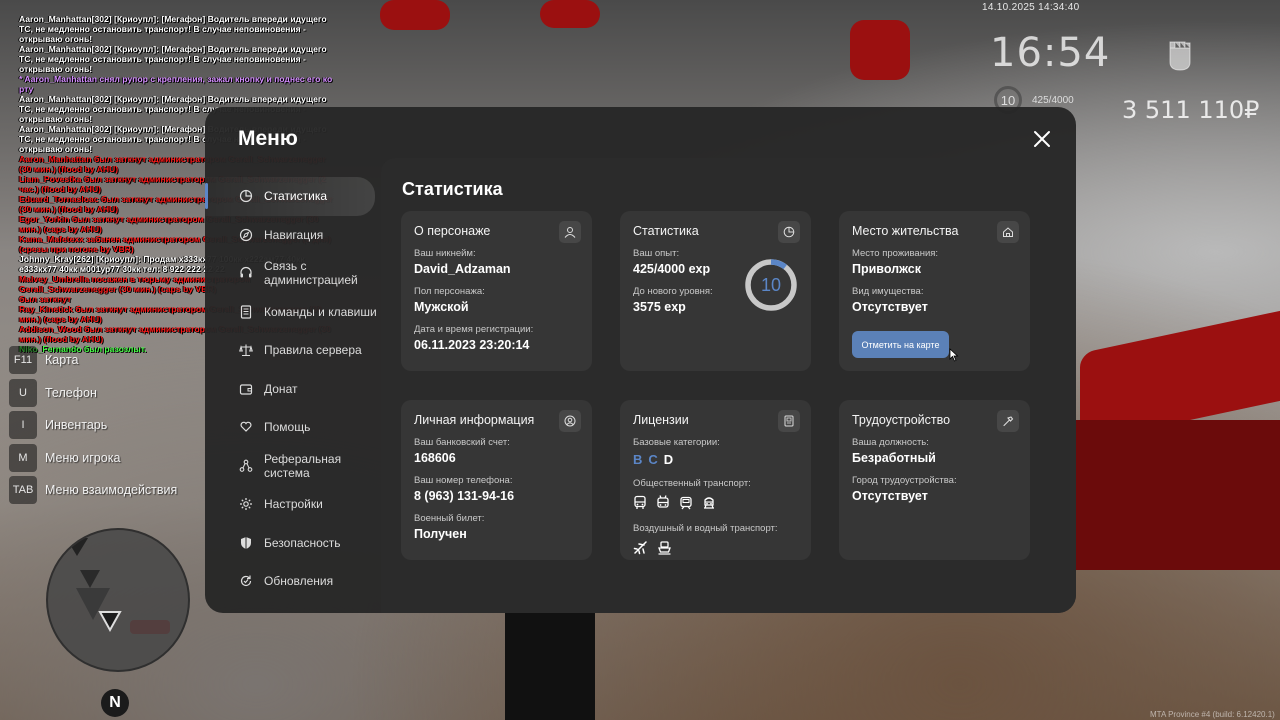 The width and height of the screenshot is (1280, 720). Describe the element at coordinates (94, 585) in the screenshot. I see `minimap-markers` at that location.